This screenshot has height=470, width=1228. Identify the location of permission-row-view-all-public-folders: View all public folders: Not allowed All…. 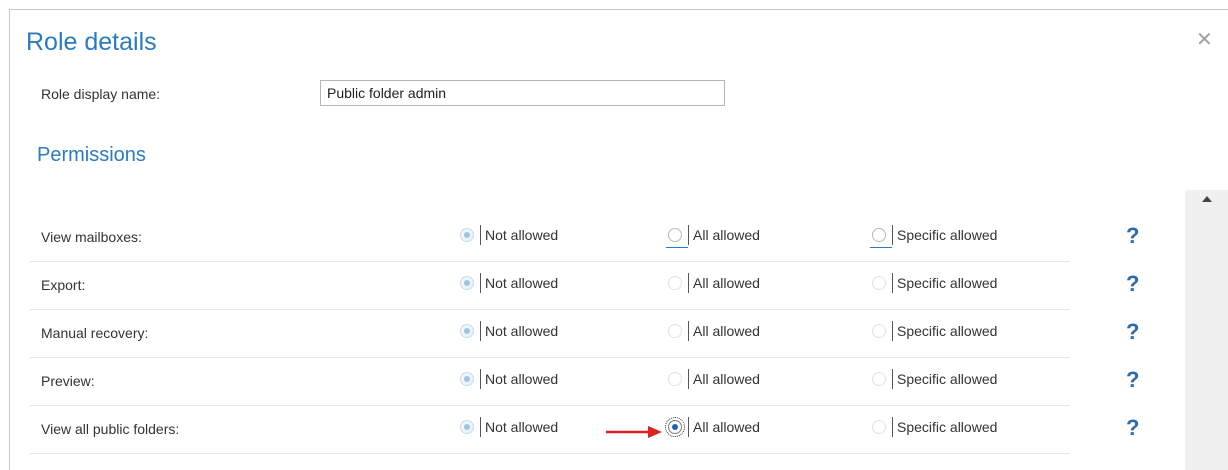
(584, 429).